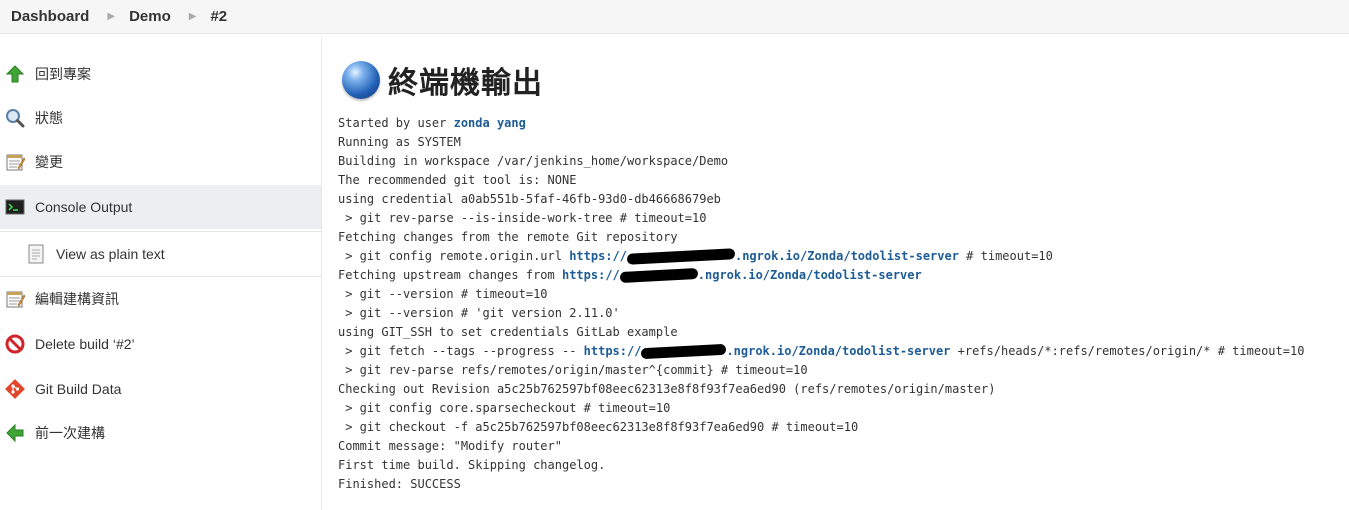 Image resolution: width=1349 pixels, height=510 pixels. Describe the element at coordinates (443, 294) in the screenshot. I see `console-line: > git --version # timeout=10` at that location.